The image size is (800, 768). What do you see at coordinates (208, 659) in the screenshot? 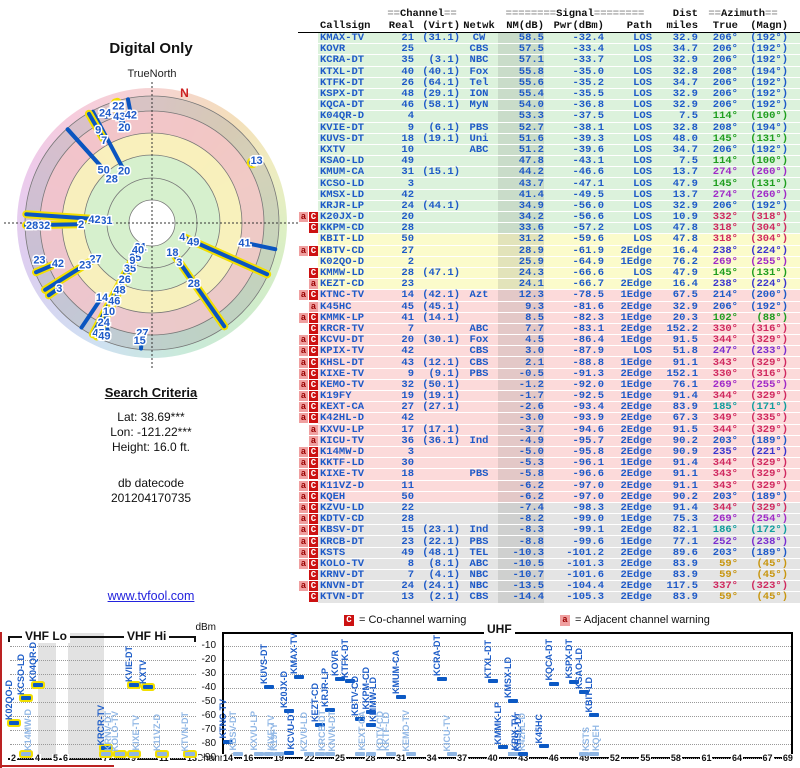
I see `dbm-tick-label: -20` at bounding box center [208, 659].